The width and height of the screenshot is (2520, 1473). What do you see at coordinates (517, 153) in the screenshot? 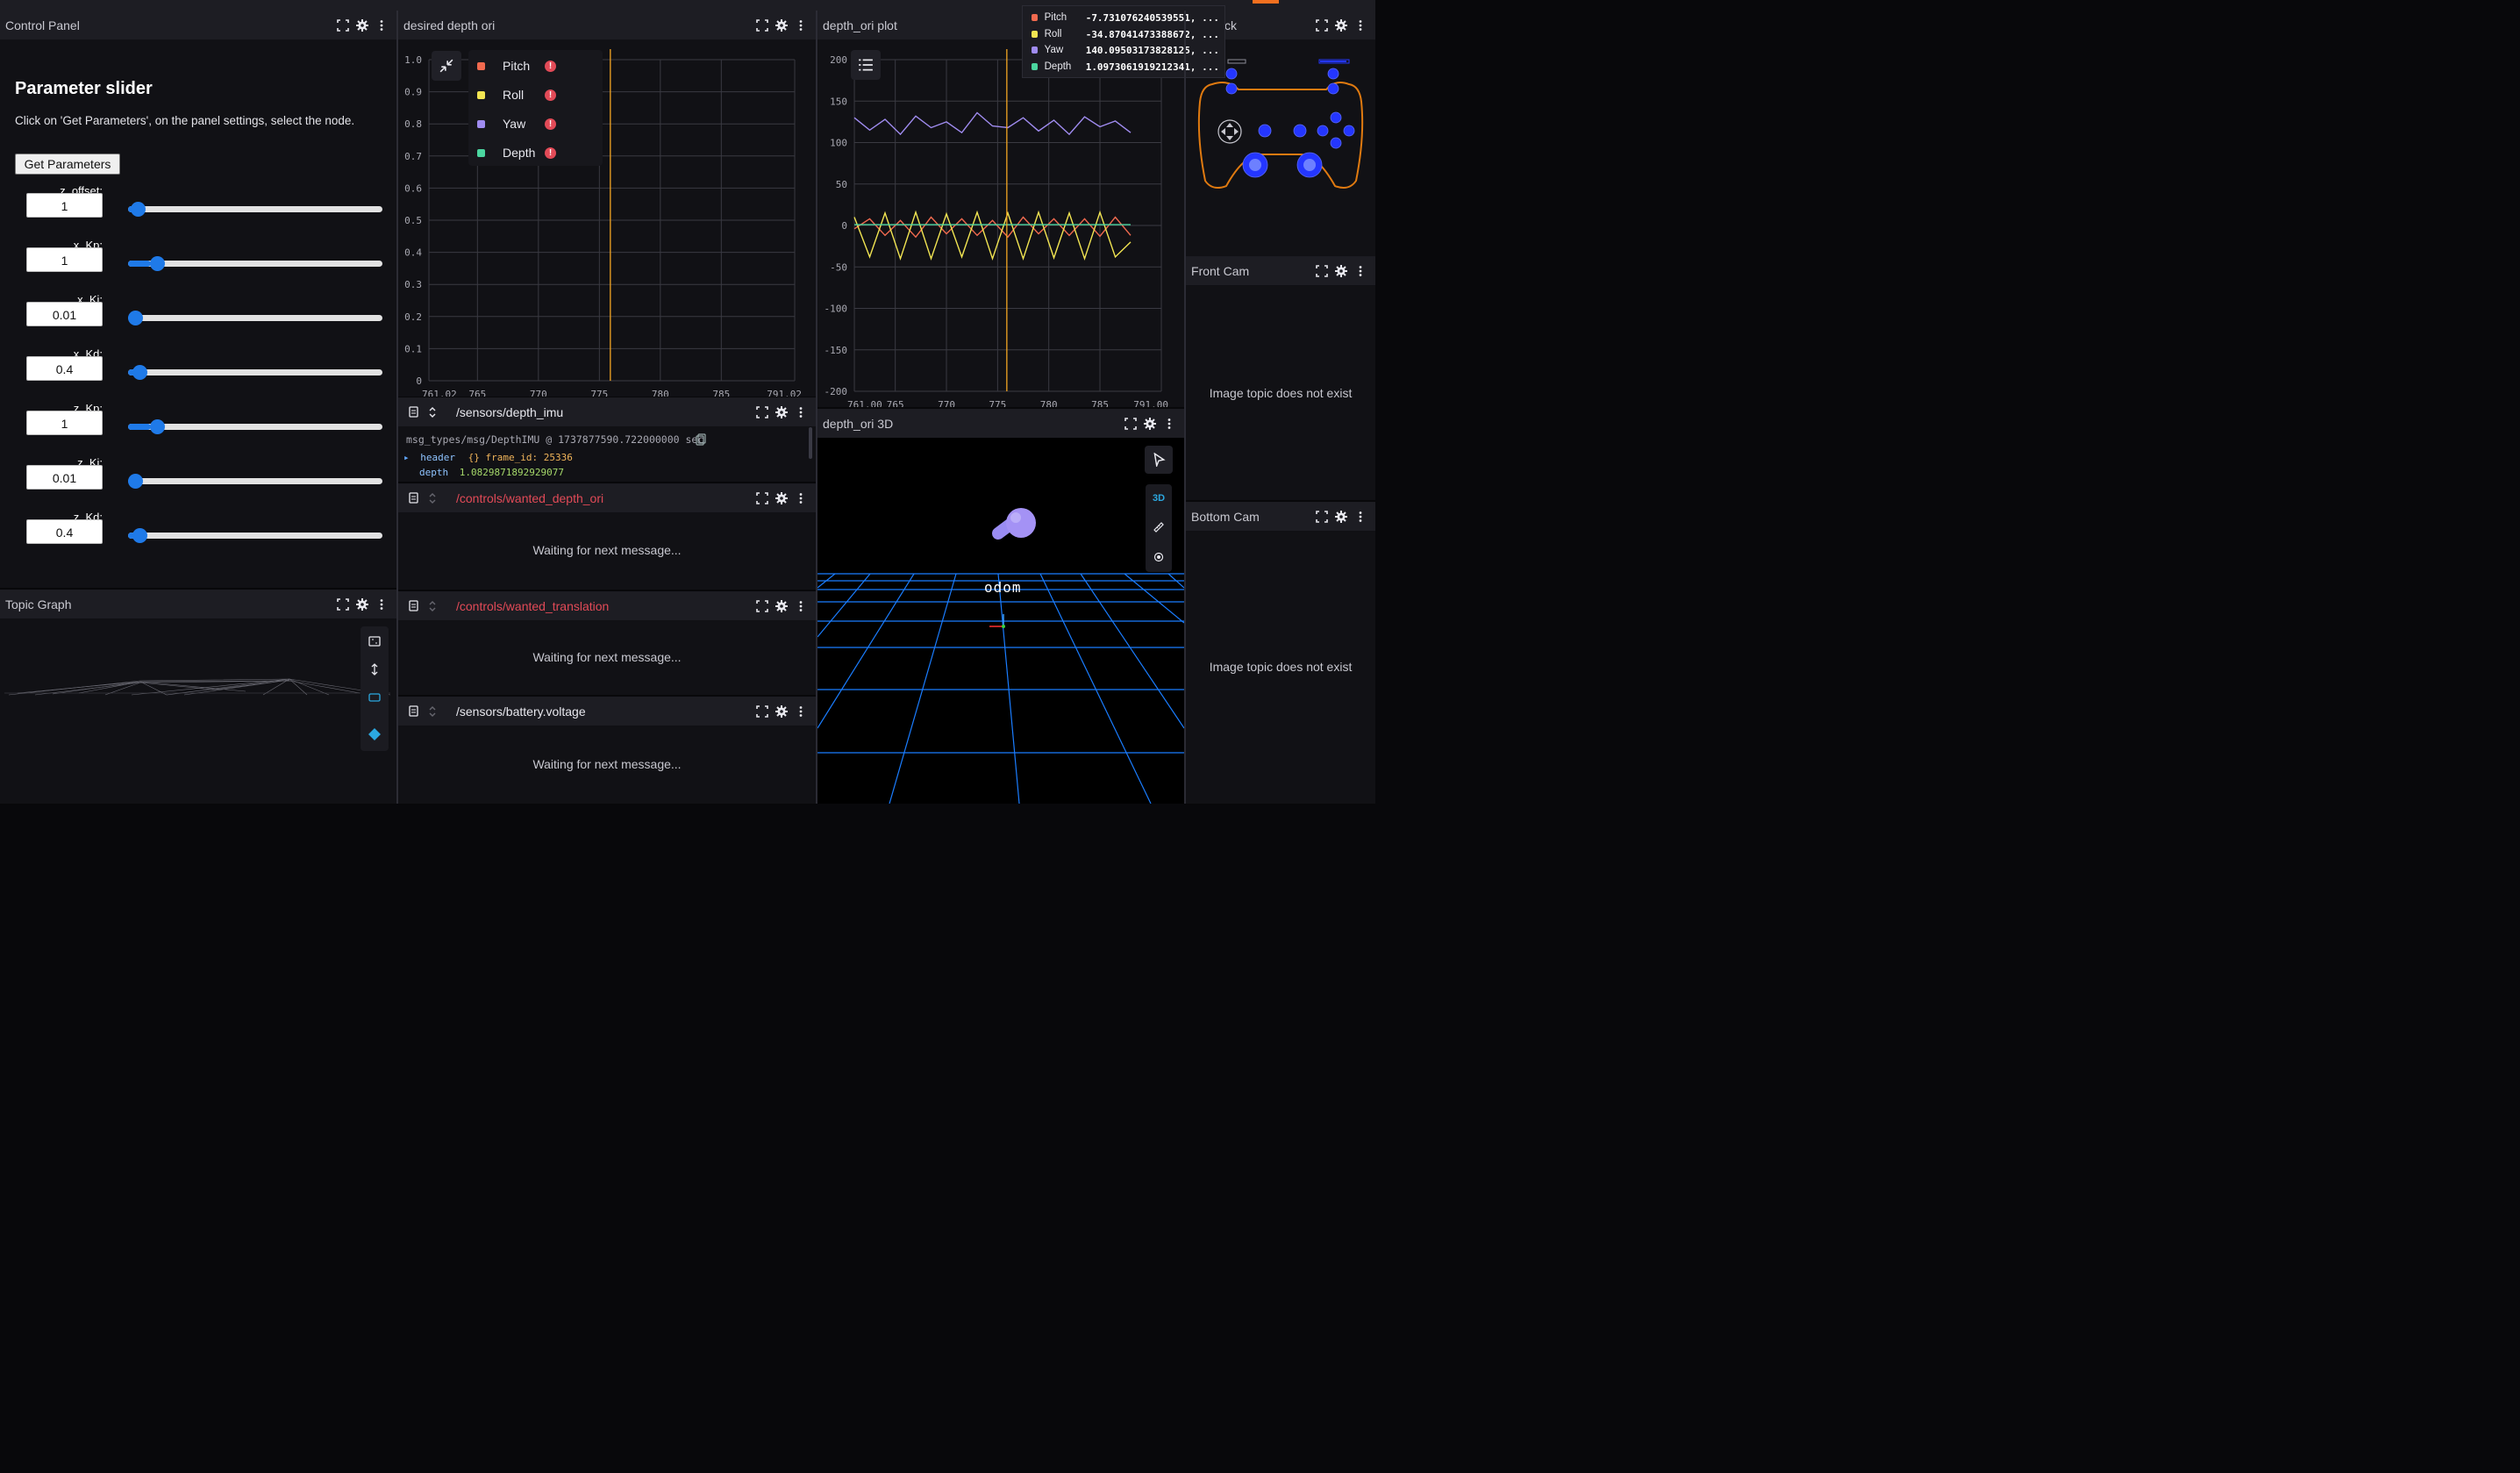
I see `legend-item-depth: Depth!` at bounding box center [517, 153].